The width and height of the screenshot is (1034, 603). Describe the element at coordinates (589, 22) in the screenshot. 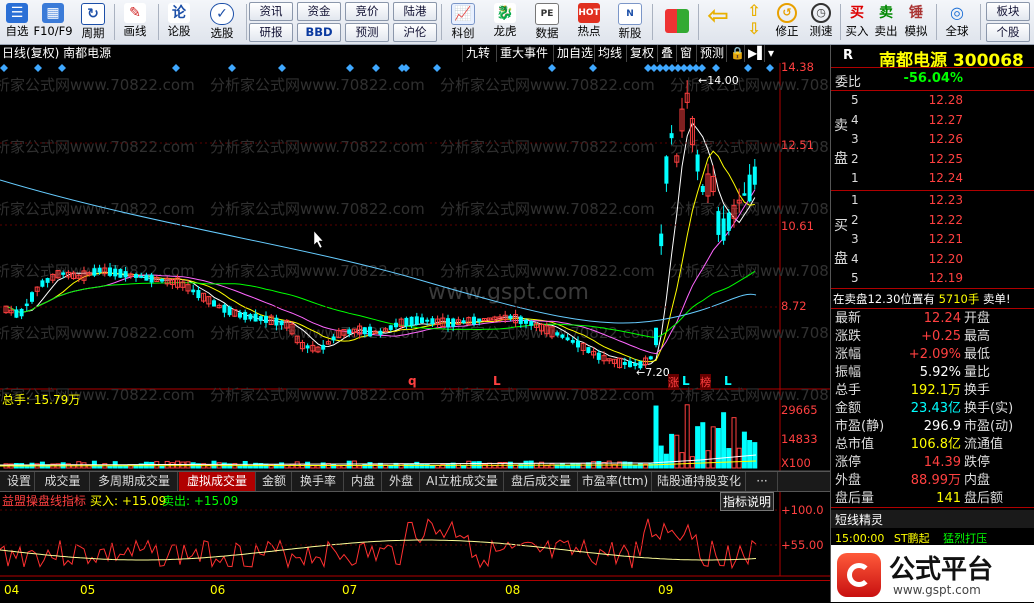

I see `toolbar-button-hot: HOT 热点` at that location.